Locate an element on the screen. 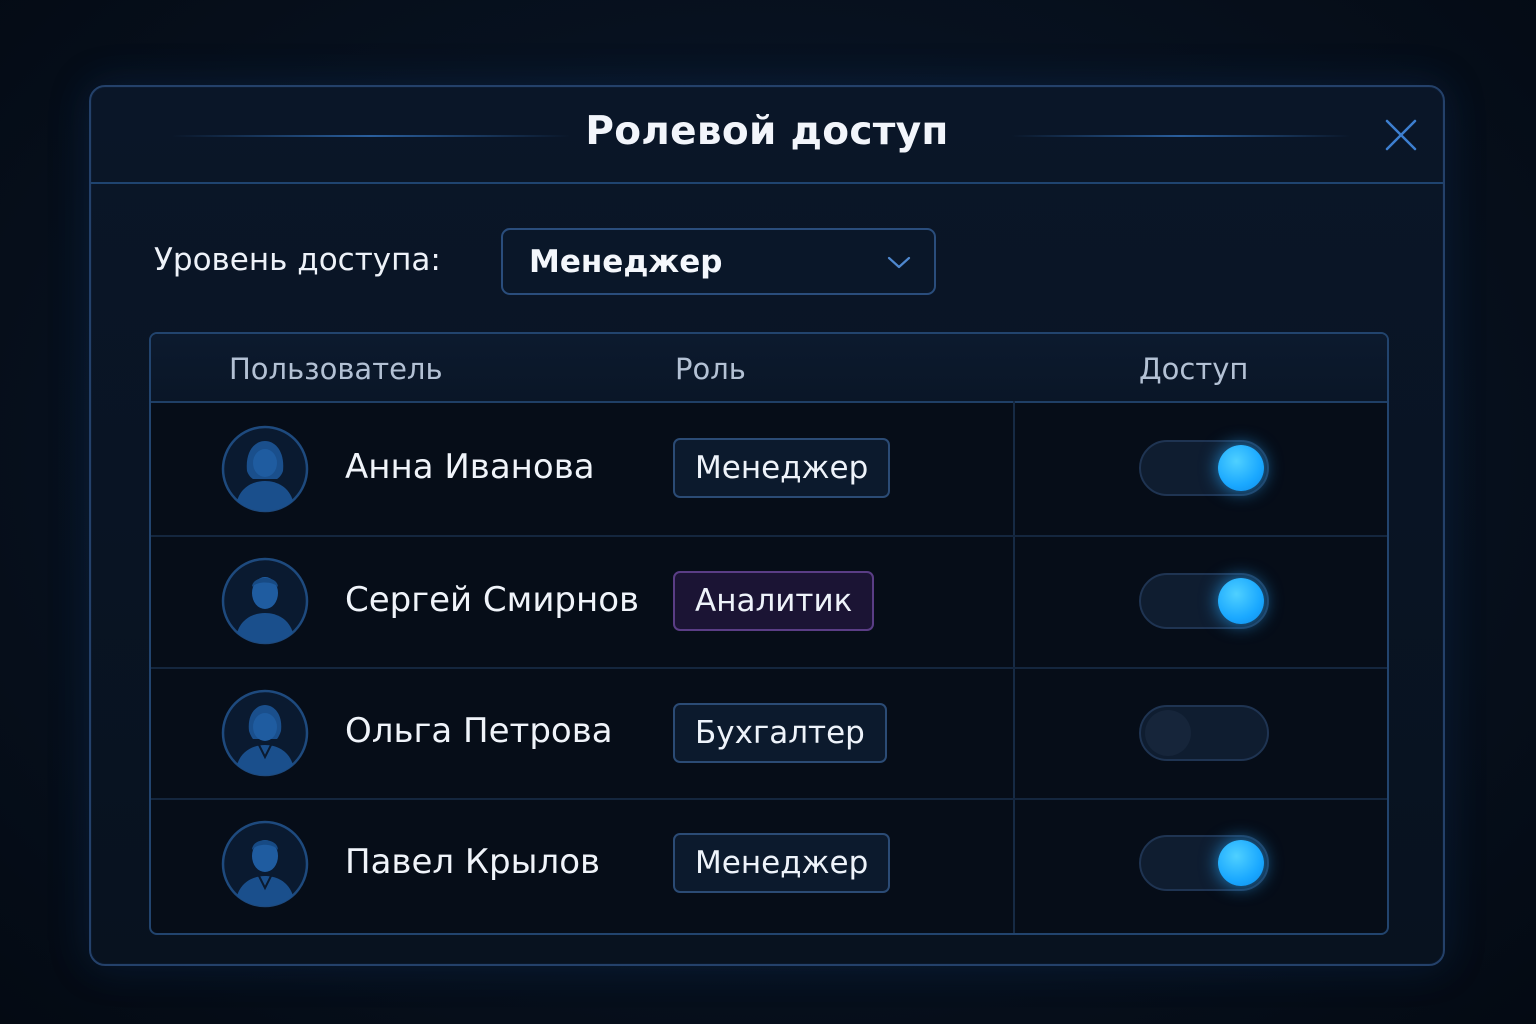 This screenshot has height=1024, width=1536. access-level-select: Менеджер is located at coordinates (718, 261).